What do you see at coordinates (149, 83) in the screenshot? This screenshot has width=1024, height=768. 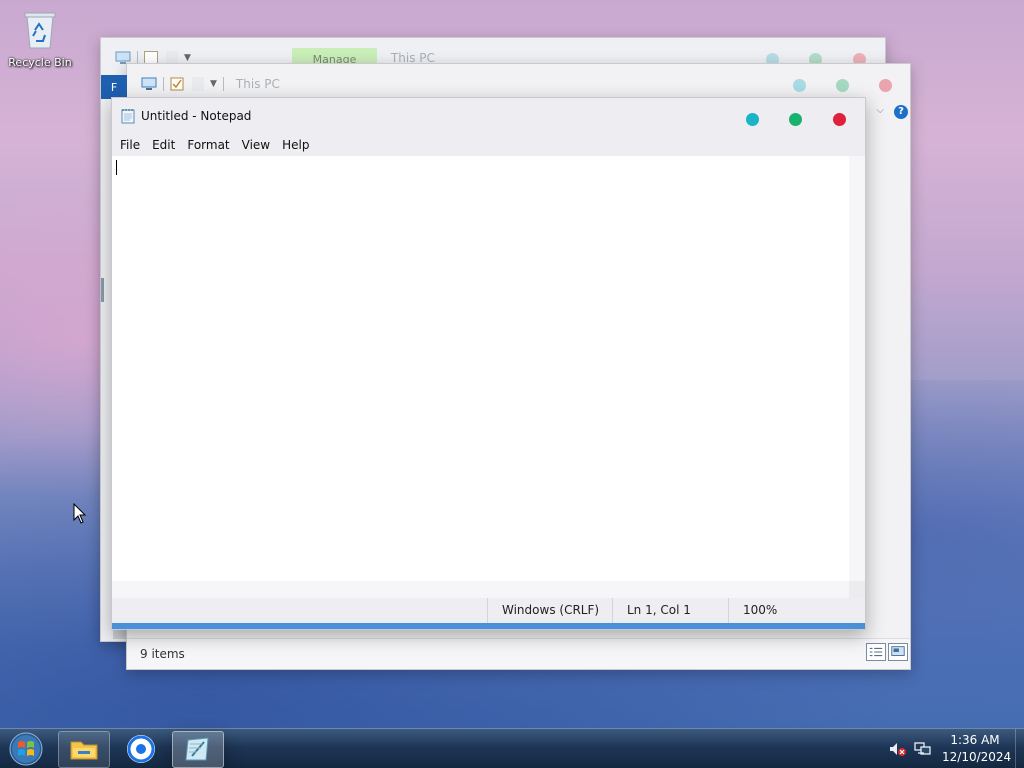 I see `computer-icon` at bounding box center [149, 83].